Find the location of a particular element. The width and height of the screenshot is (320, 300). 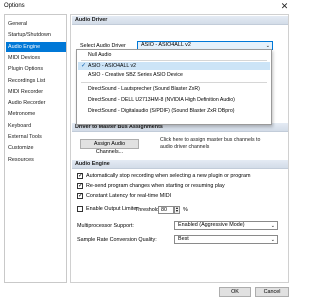

ok-button: OK is located at coordinates (235, 292).